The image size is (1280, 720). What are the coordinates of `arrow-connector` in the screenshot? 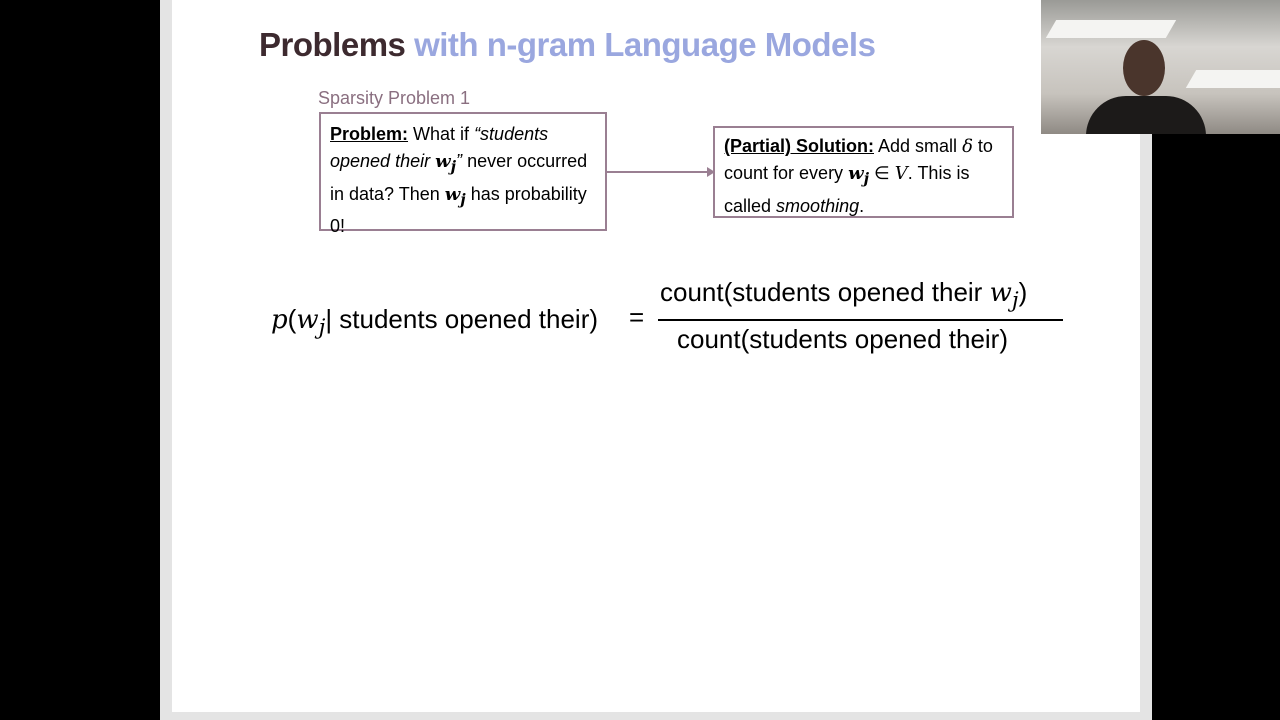 It's located at (661, 172).